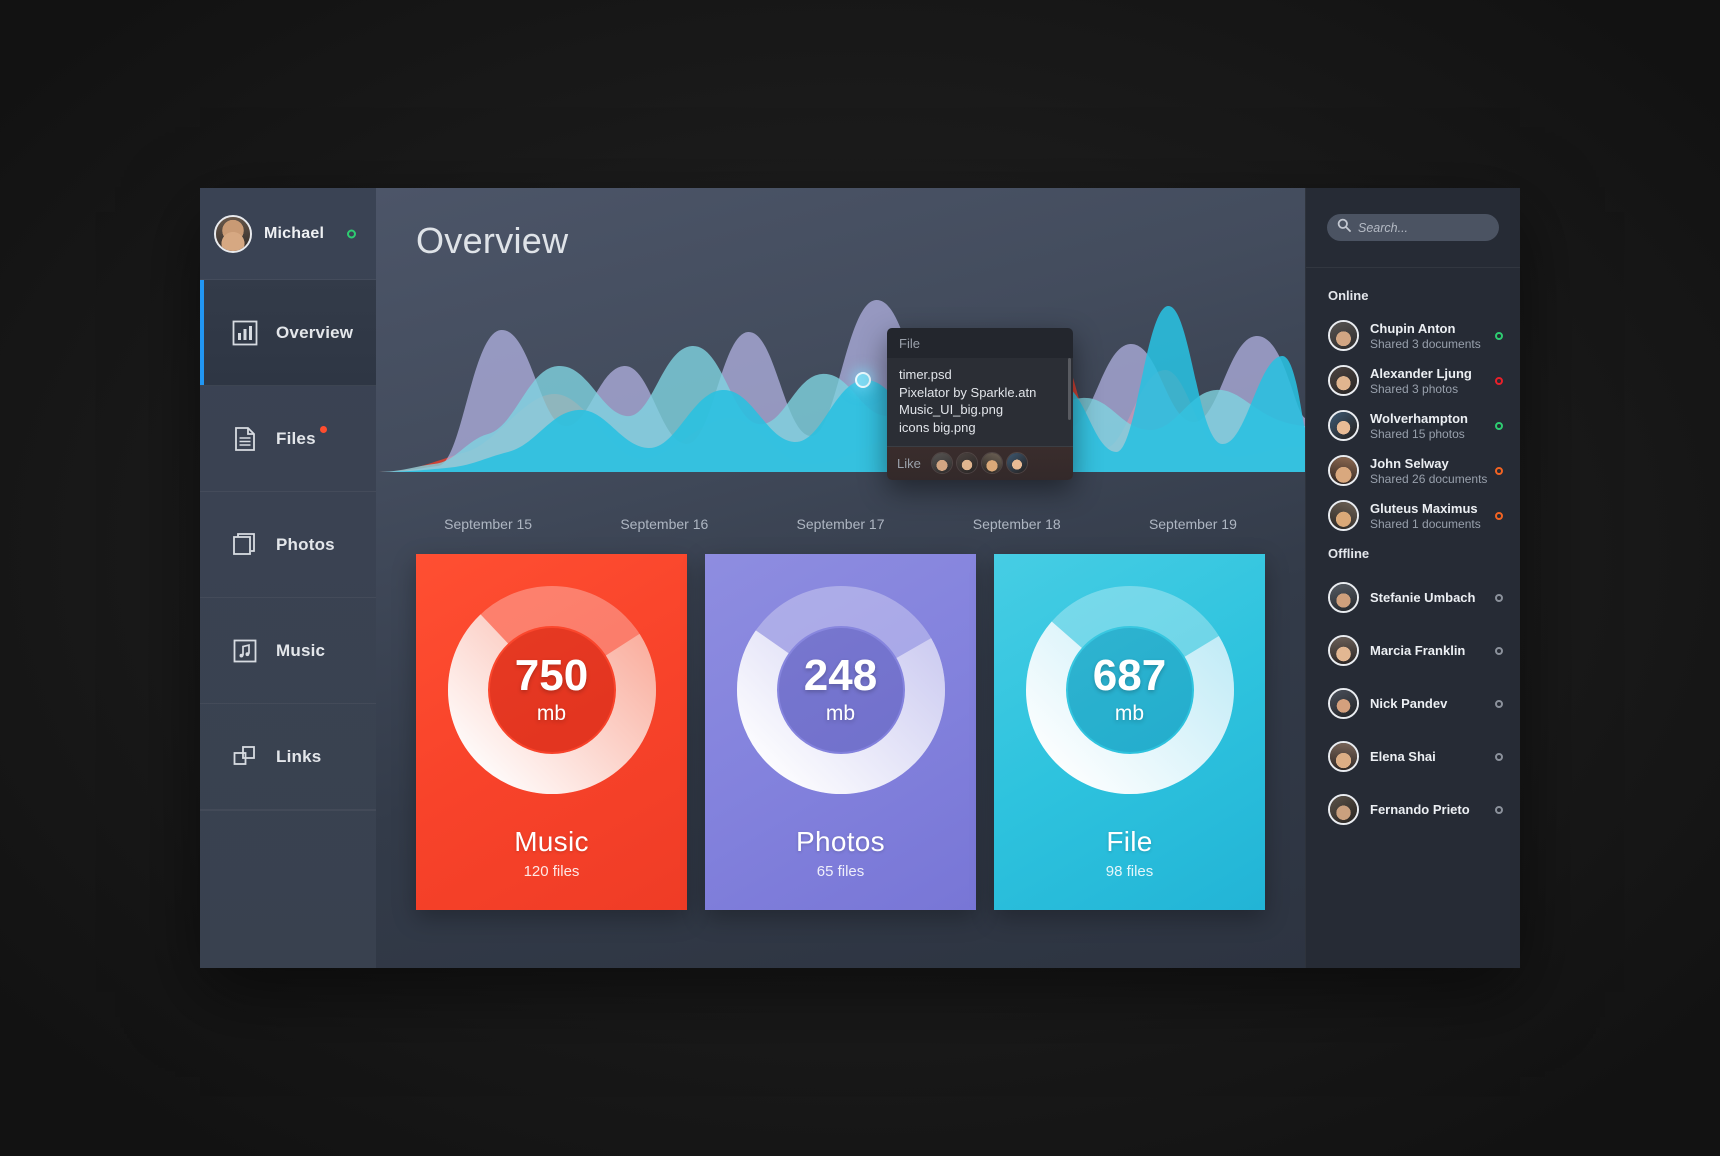 This screenshot has width=1720, height=1156. What do you see at coordinates (840, 841) in the screenshot?
I see `photos-card-title: Photos` at bounding box center [840, 841].